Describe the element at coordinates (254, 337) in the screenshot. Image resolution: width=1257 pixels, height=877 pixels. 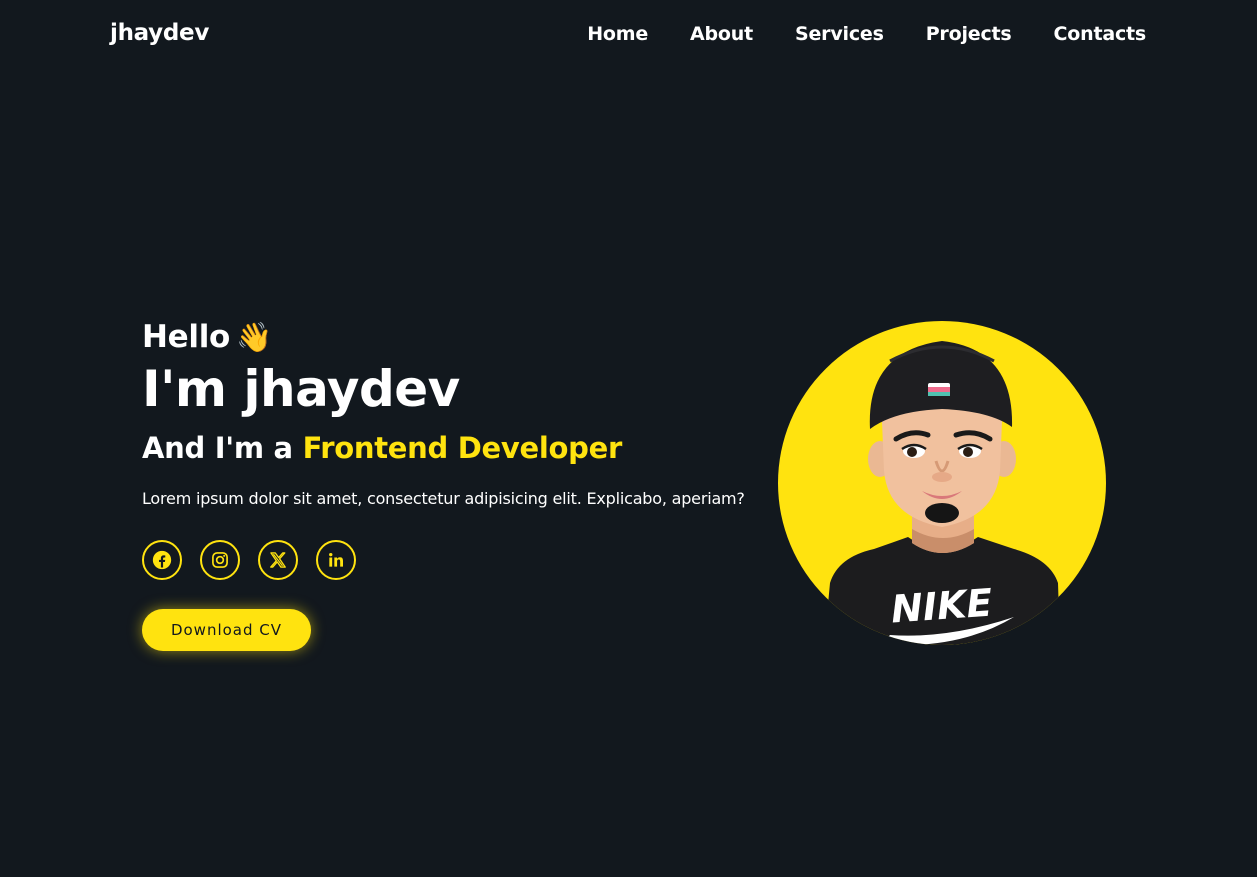
I see `waving-hand-icon: 👋` at that location.